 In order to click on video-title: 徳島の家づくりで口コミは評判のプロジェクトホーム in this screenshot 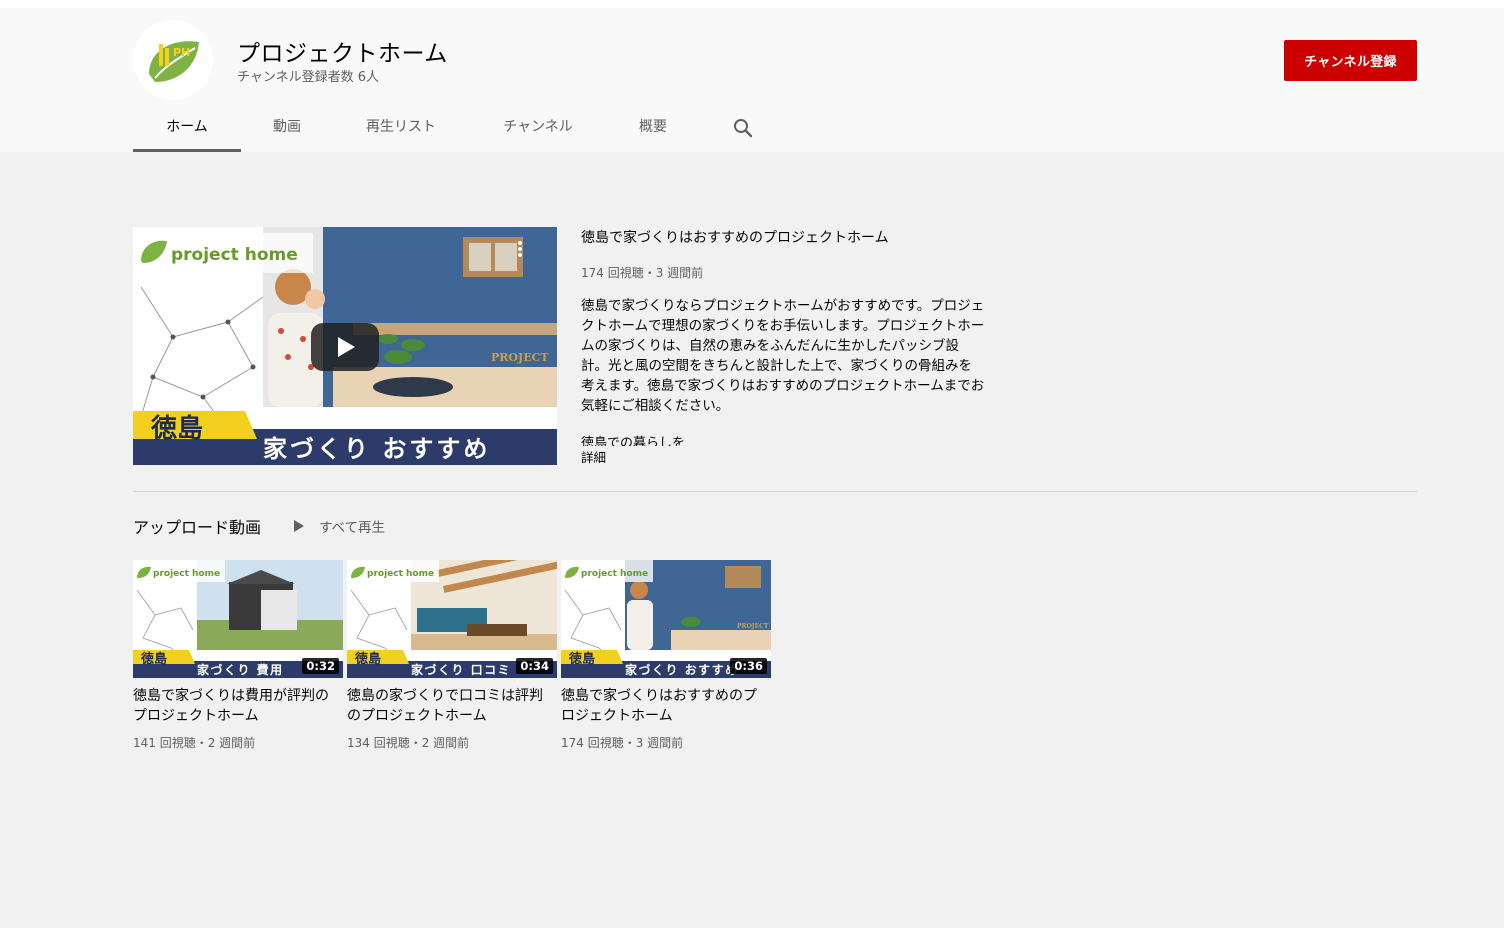, I will do `click(447, 706)`.